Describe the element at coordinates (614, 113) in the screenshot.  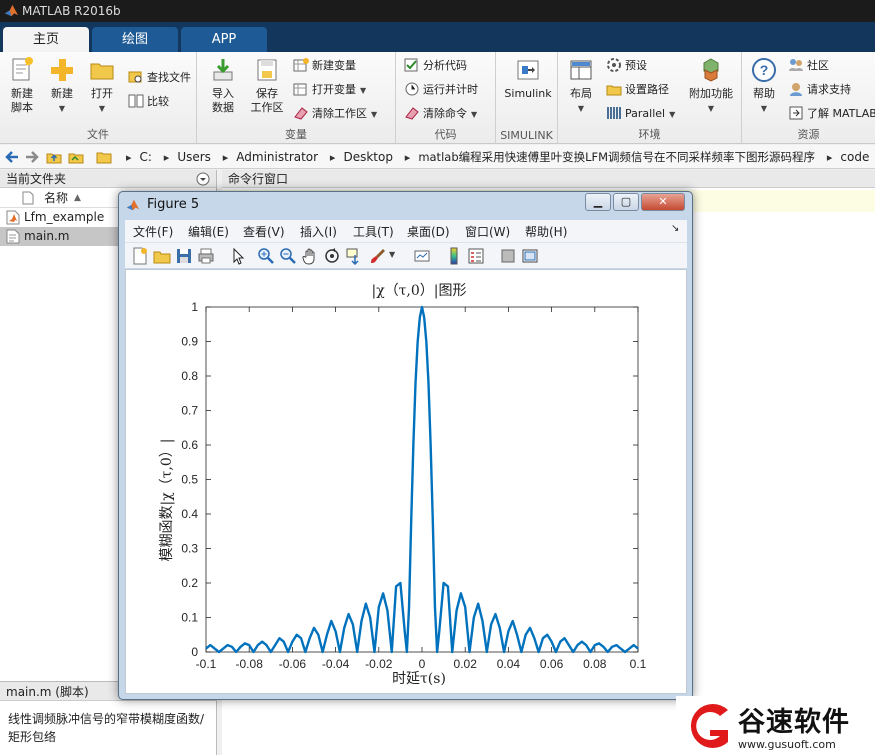
I see `parallel-icon` at that location.